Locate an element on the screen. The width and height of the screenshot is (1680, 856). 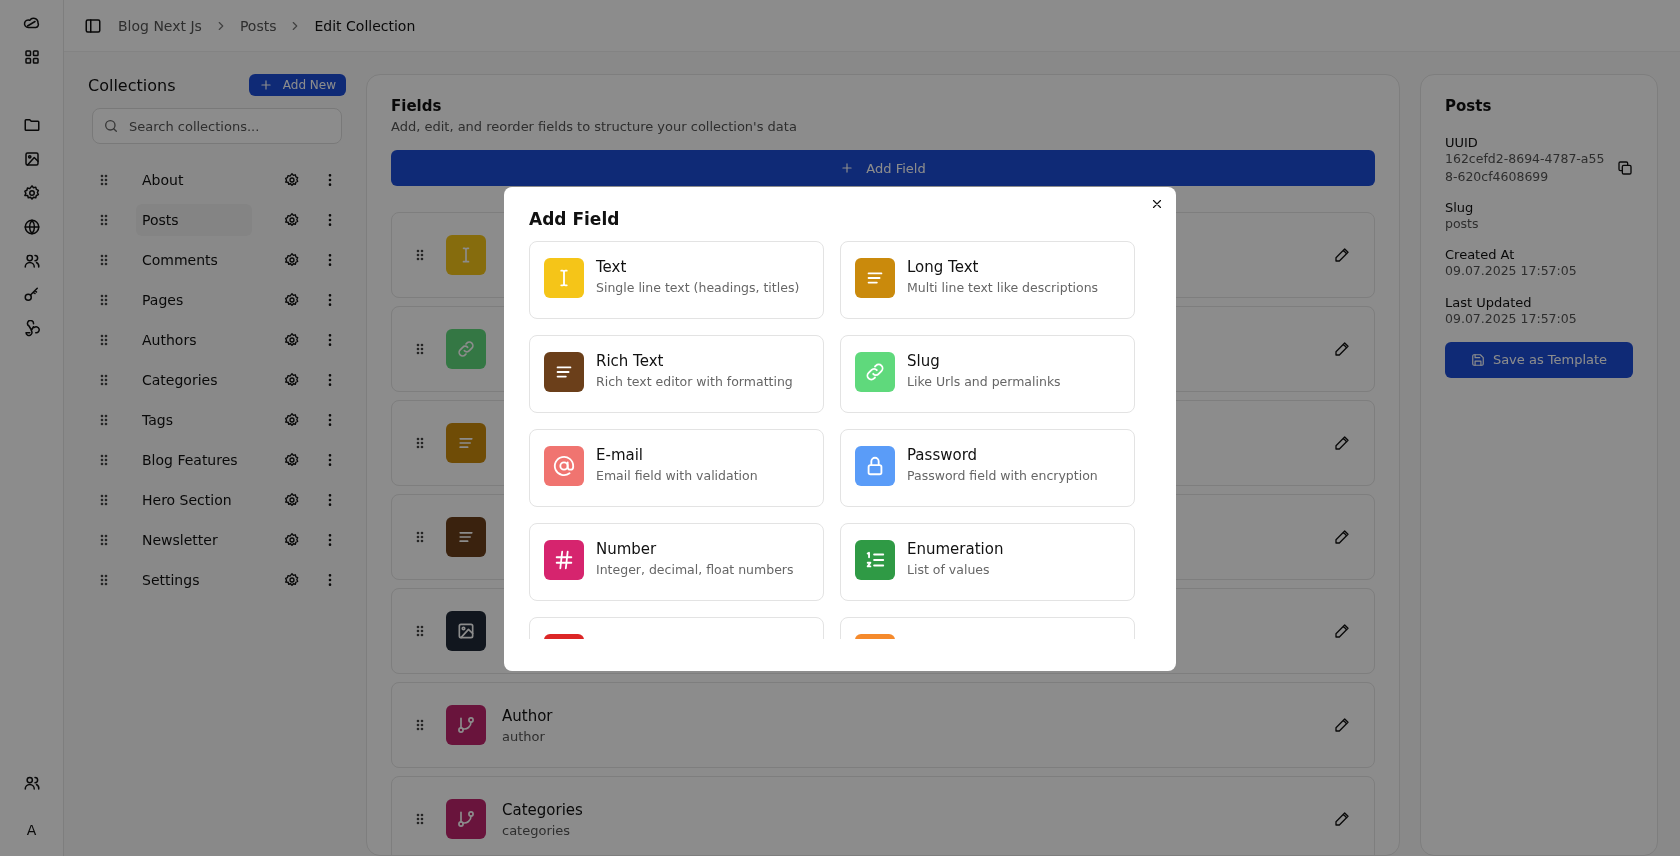
option-title: E-mail is located at coordinates (620, 455).